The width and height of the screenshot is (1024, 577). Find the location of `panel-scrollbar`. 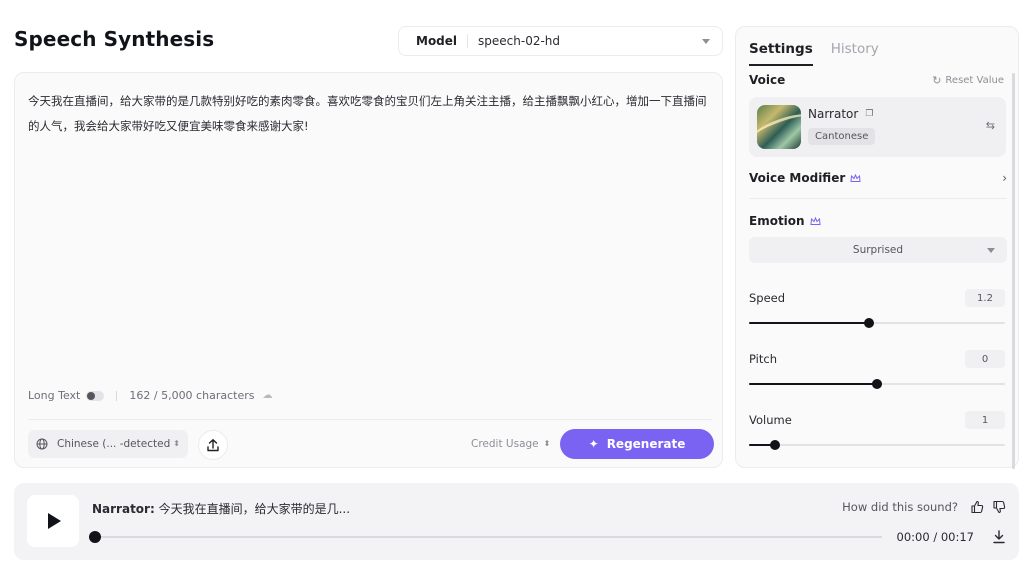

panel-scrollbar is located at coordinates (1013, 271).